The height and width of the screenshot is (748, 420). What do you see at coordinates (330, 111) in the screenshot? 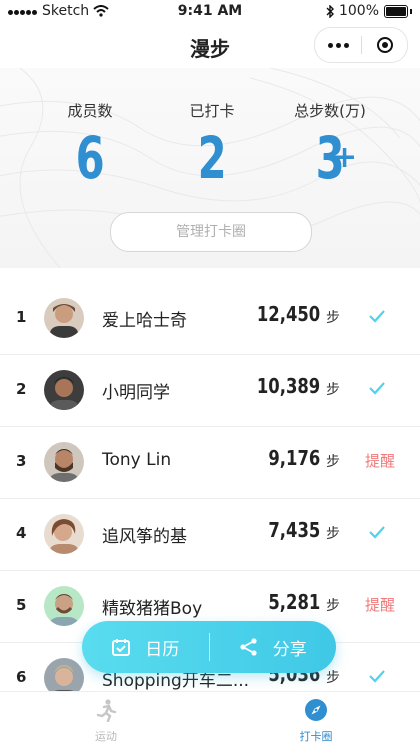
I see `stat-total-steps-label: 总步数(万)` at bounding box center [330, 111].